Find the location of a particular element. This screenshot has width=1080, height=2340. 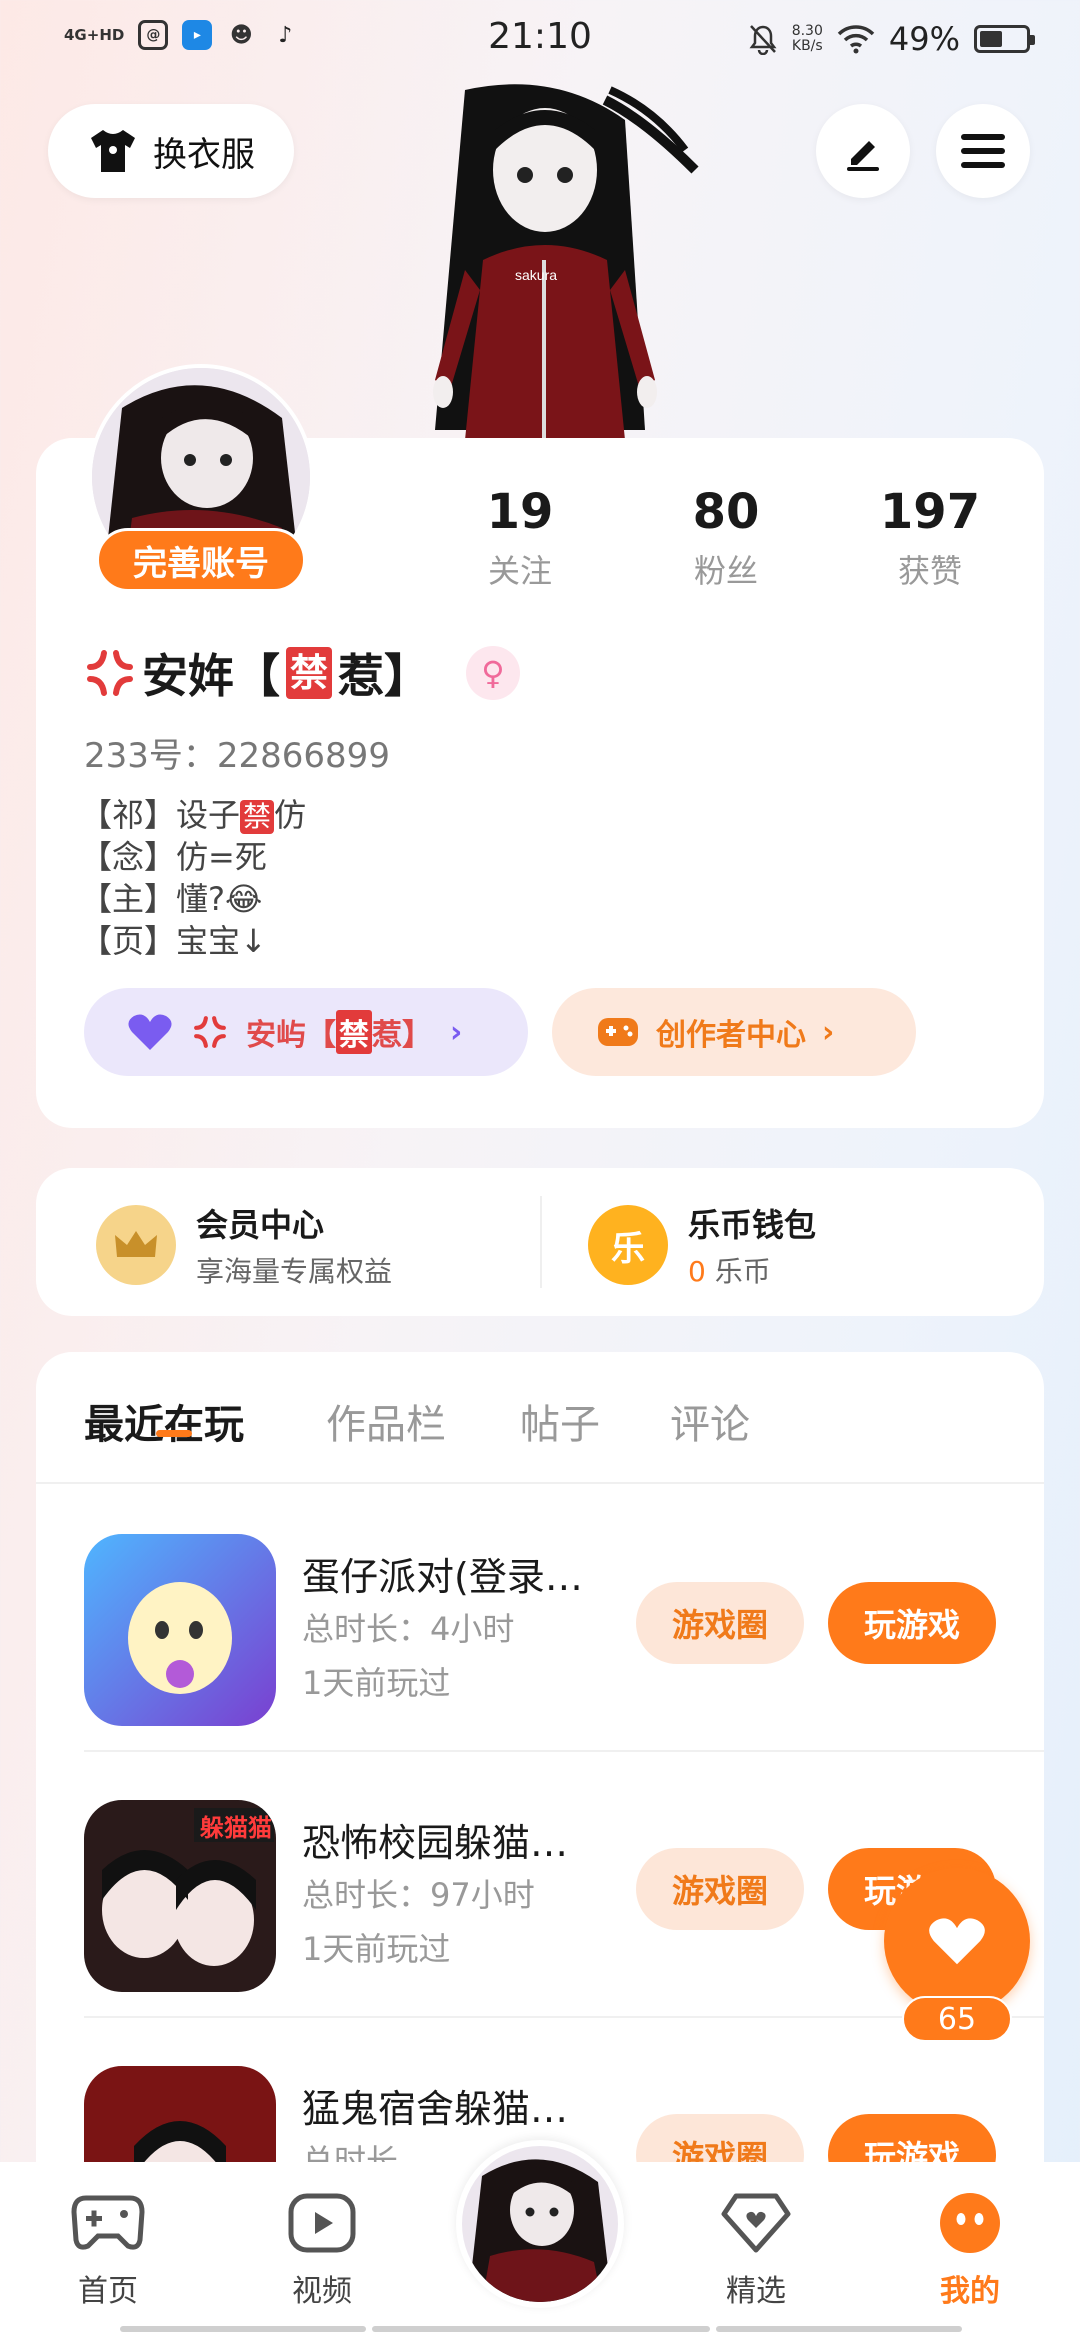

tab-bar: 最近在玩 作品栏 帖子 评论 is located at coordinates (540, 1418).